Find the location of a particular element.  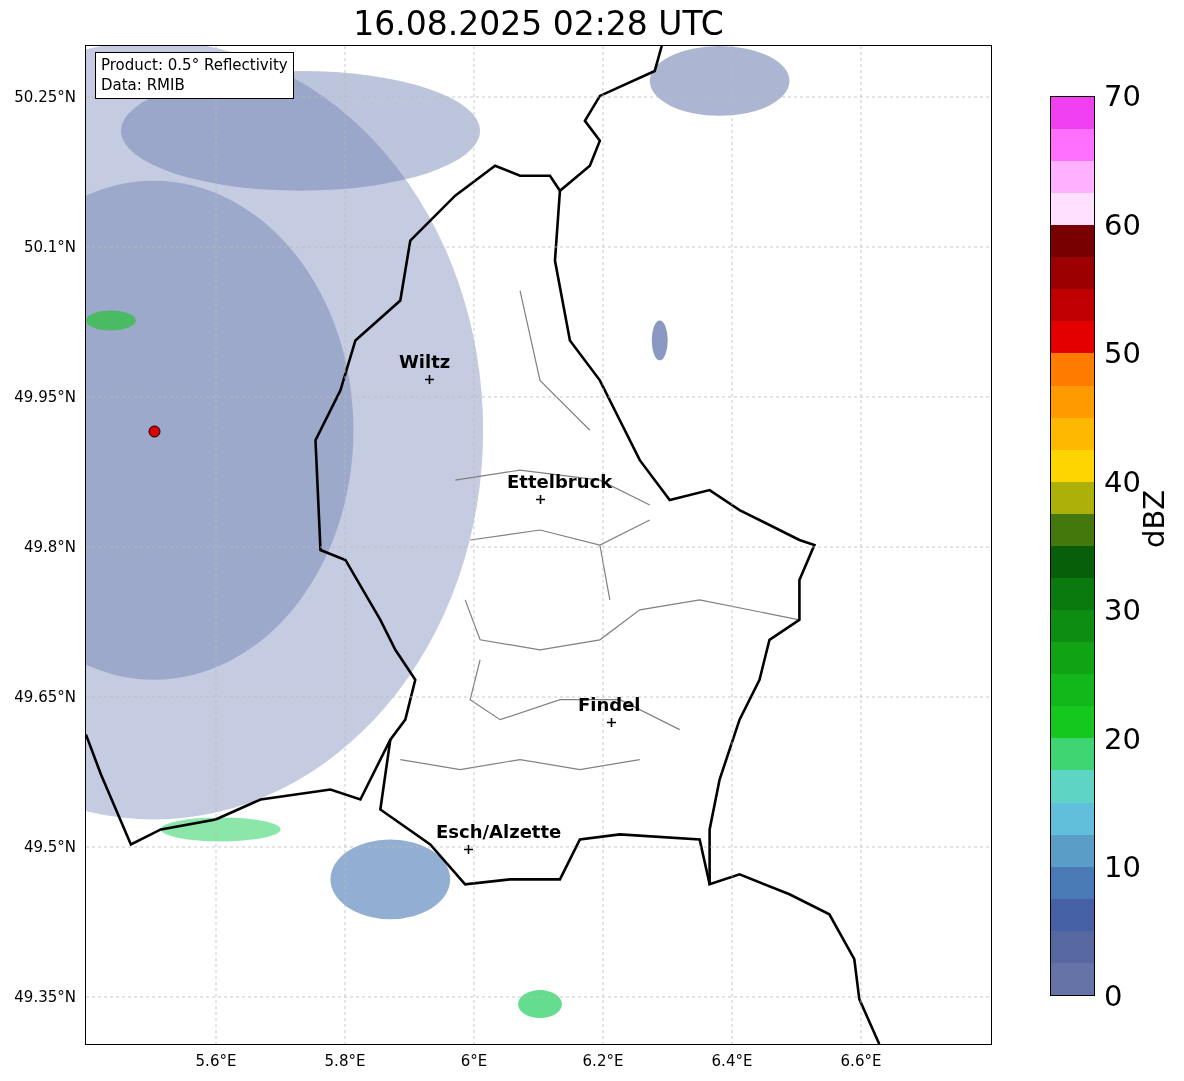

colorbar-tick-label: 10 is located at coordinates (1122, 867).